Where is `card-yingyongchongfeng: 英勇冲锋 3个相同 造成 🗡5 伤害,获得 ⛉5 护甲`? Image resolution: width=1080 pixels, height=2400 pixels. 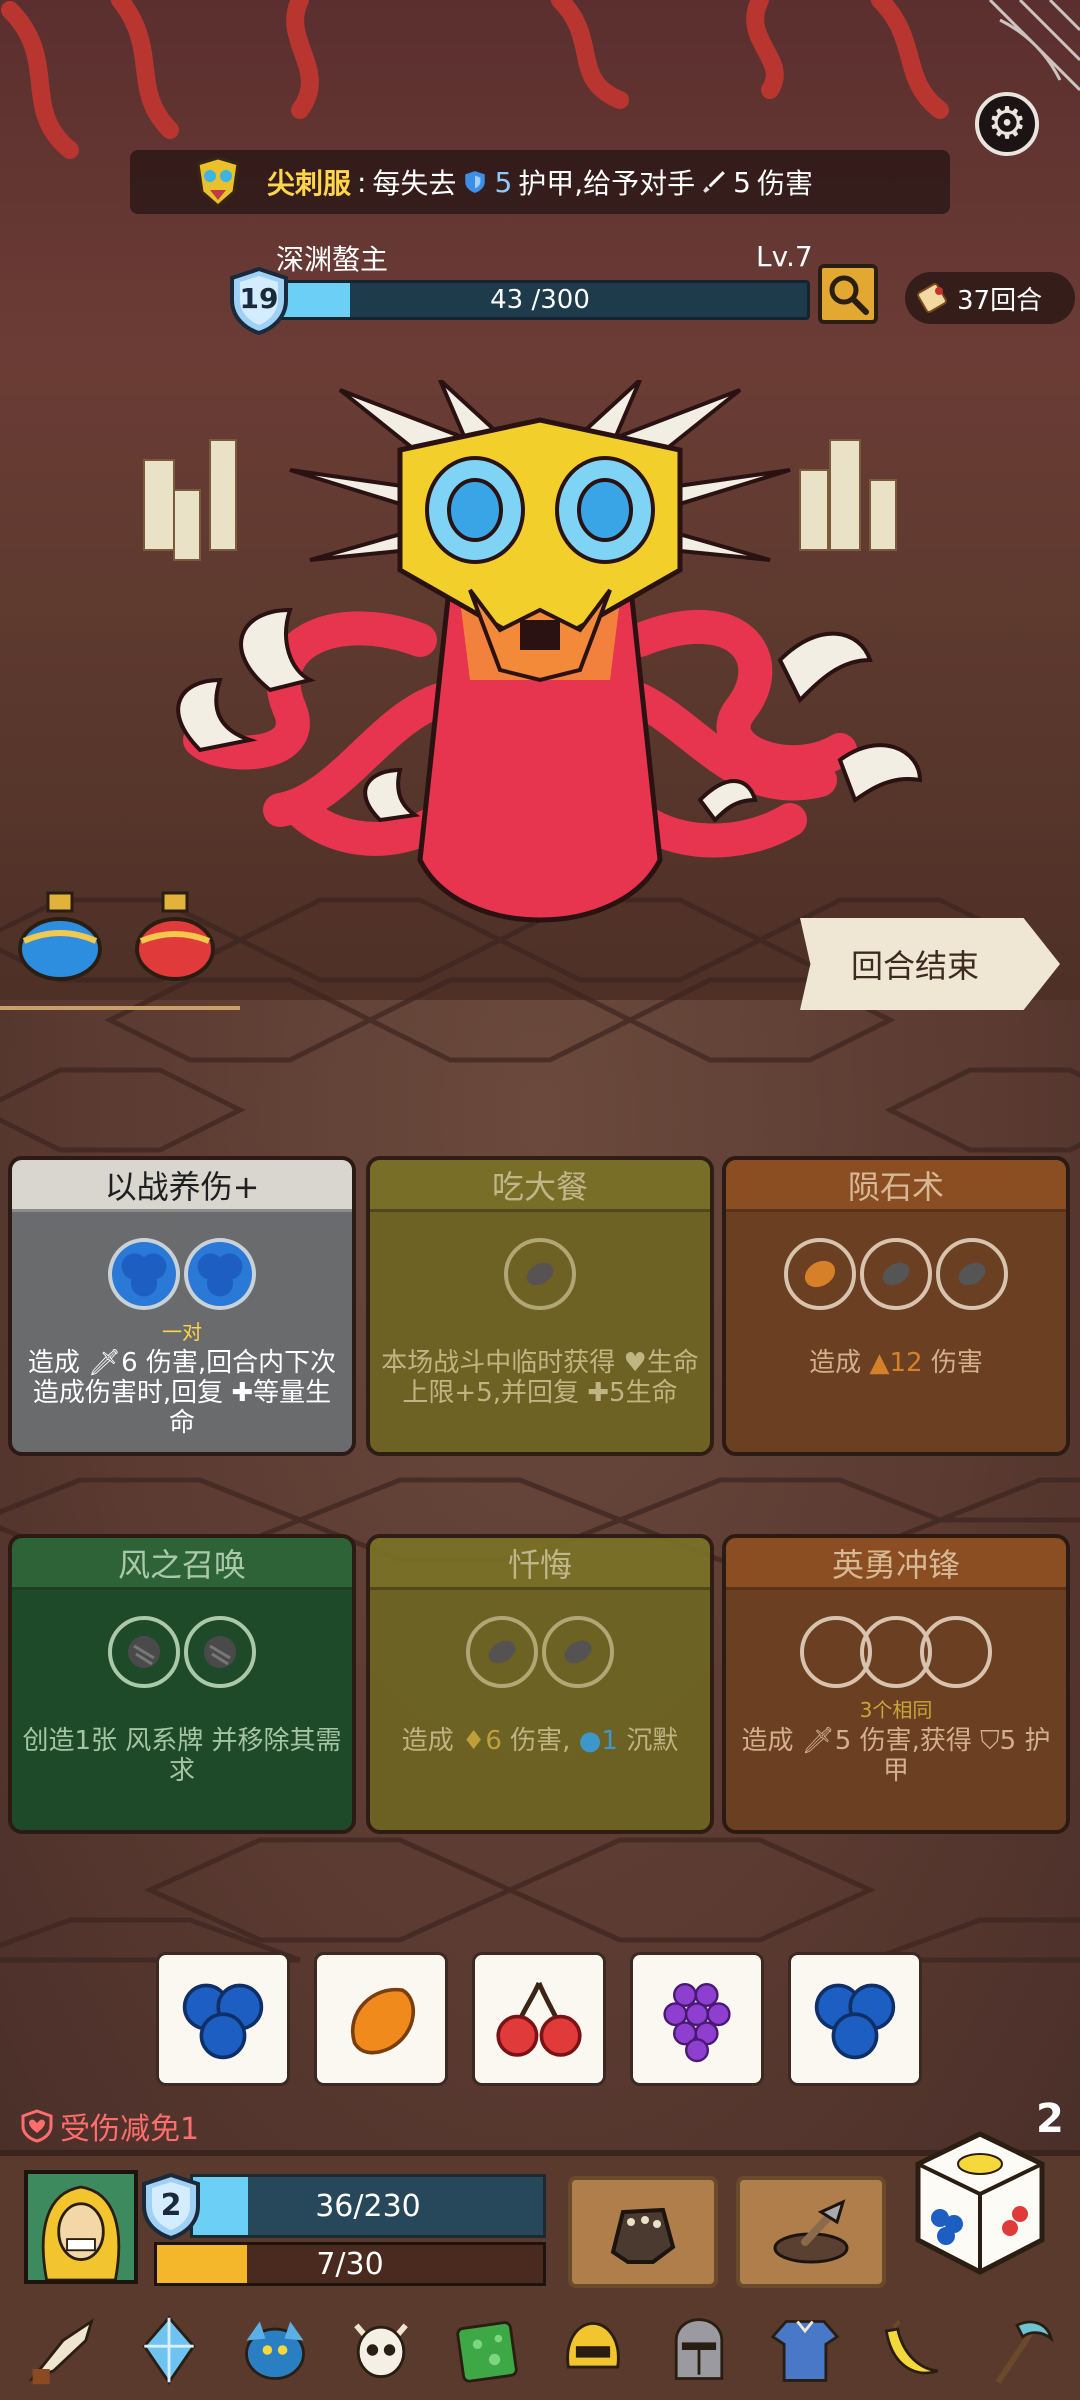
card-yingyongchongfeng: 英勇冲锋 3个相同 造成 🗡5 伤害,获得 ⛉5 护甲 is located at coordinates (896, 1684).